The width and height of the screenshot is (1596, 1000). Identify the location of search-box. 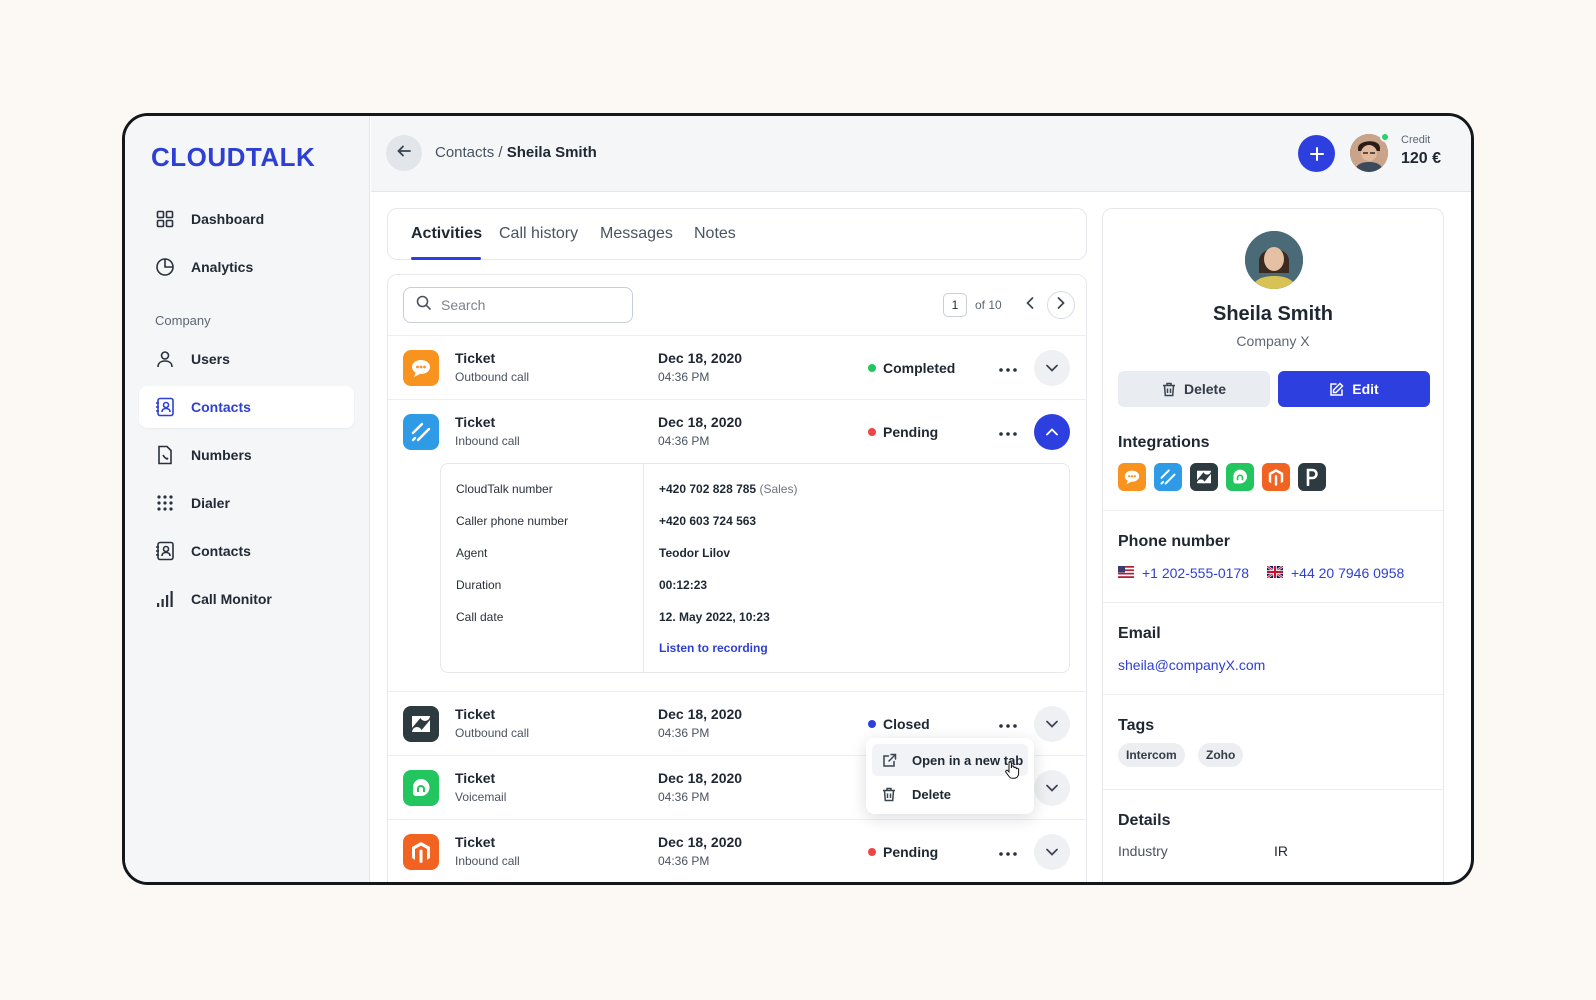
(518, 305).